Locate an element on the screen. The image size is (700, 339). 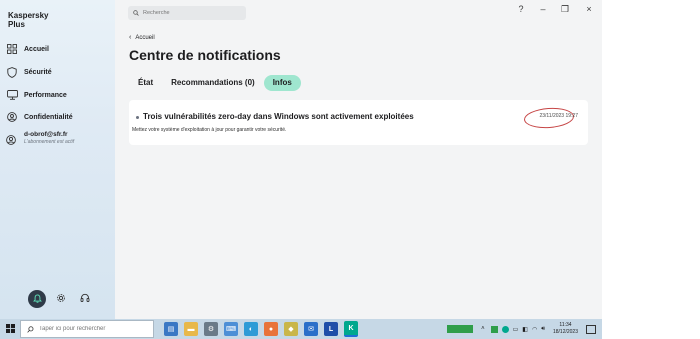
sidebar-bottom-actions is located at coordinates (57, 299).